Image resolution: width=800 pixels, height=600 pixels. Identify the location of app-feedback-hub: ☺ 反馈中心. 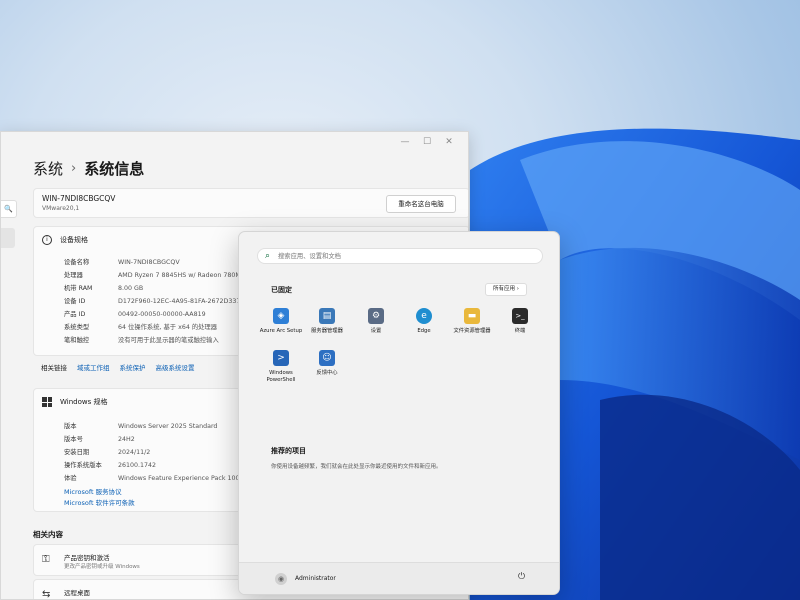
(327, 363).